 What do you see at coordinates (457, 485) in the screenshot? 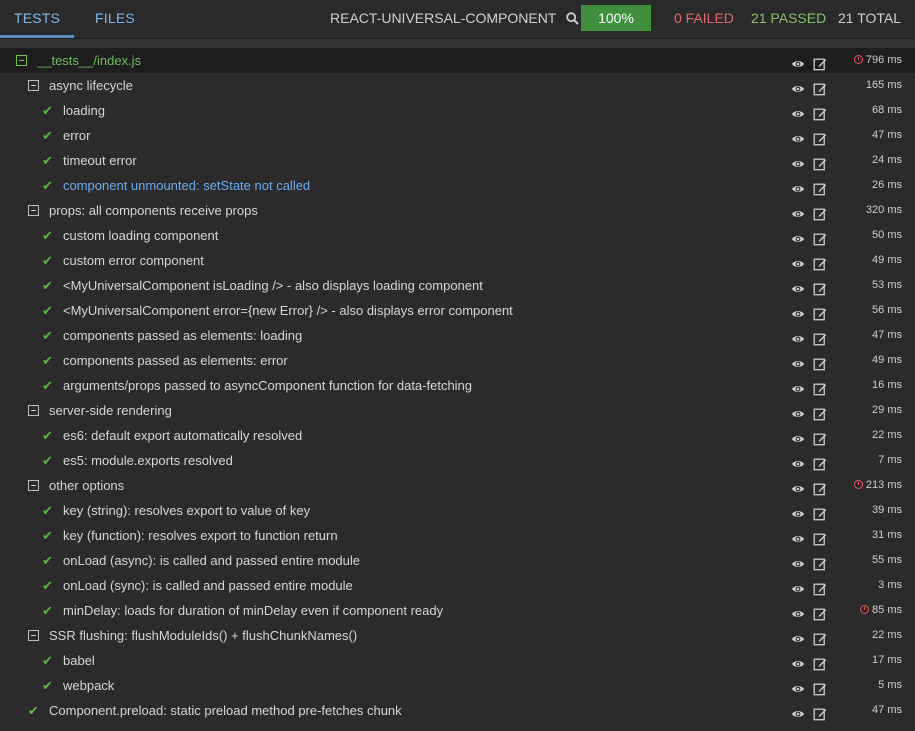
I see `suite-row: other options 213 ms` at bounding box center [457, 485].